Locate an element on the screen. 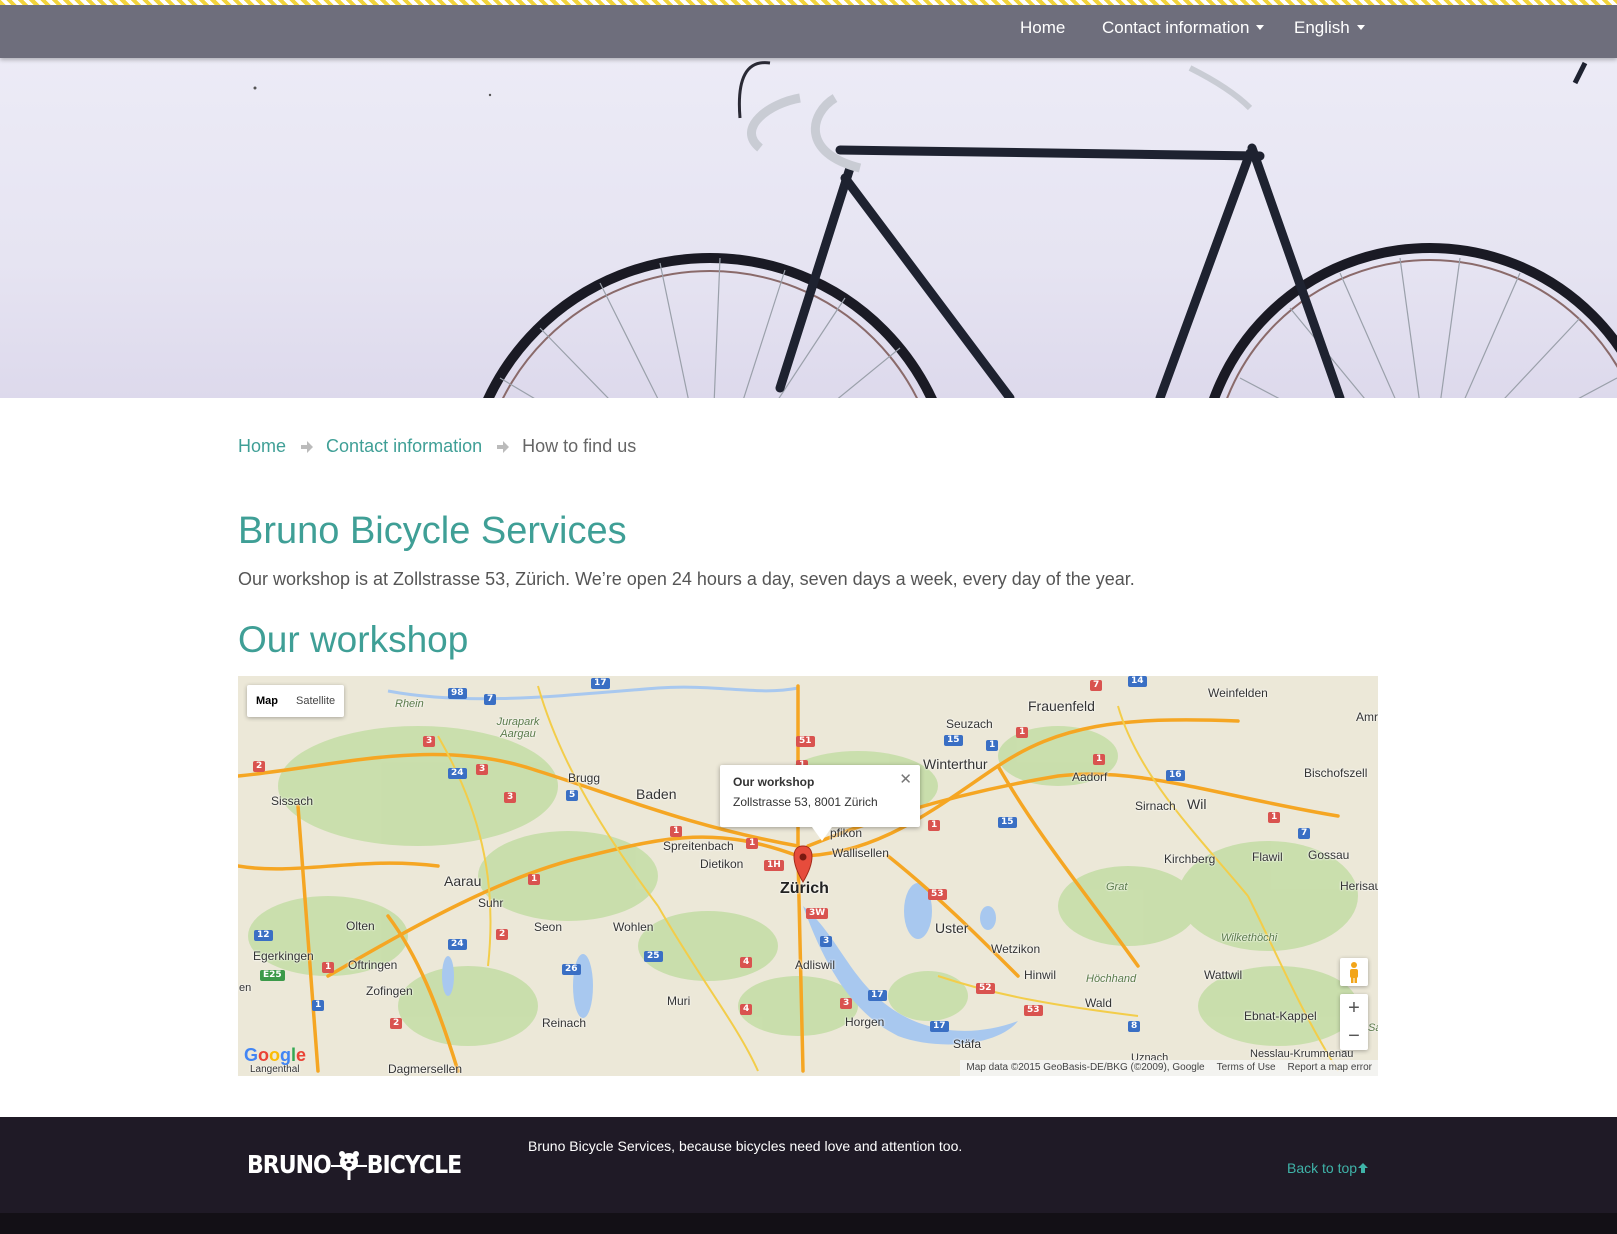  road-shield: 51 is located at coordinates (805, 741).